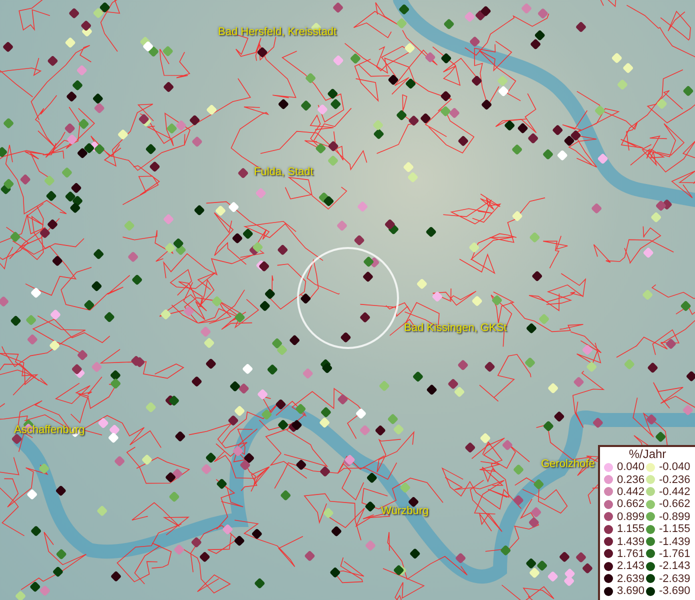 The height and width of the screenshot is (600, 695). I want to click on legend-value: -1.155, so click(674, 529).